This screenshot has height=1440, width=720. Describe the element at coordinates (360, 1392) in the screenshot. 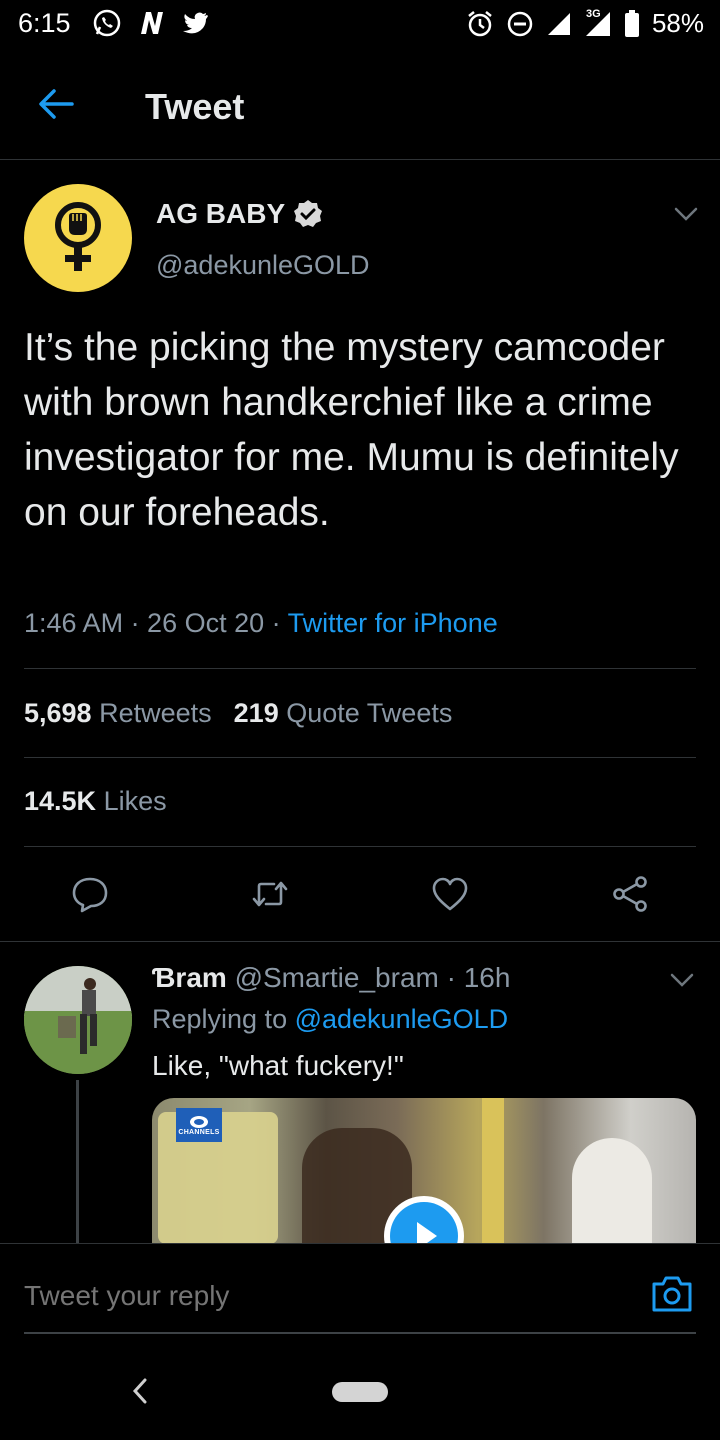

I see `nav-home-pill` at that location.